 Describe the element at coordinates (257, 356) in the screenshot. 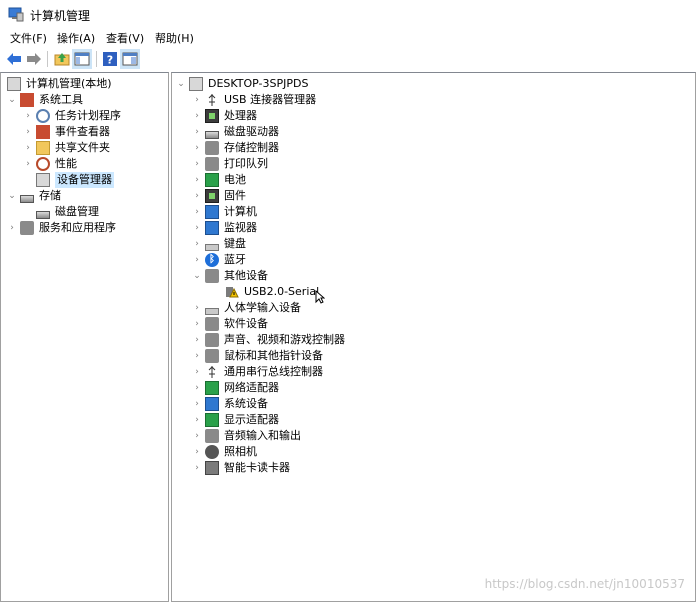

I see `device-category: › 鼠标和其他指针设备` at that location.